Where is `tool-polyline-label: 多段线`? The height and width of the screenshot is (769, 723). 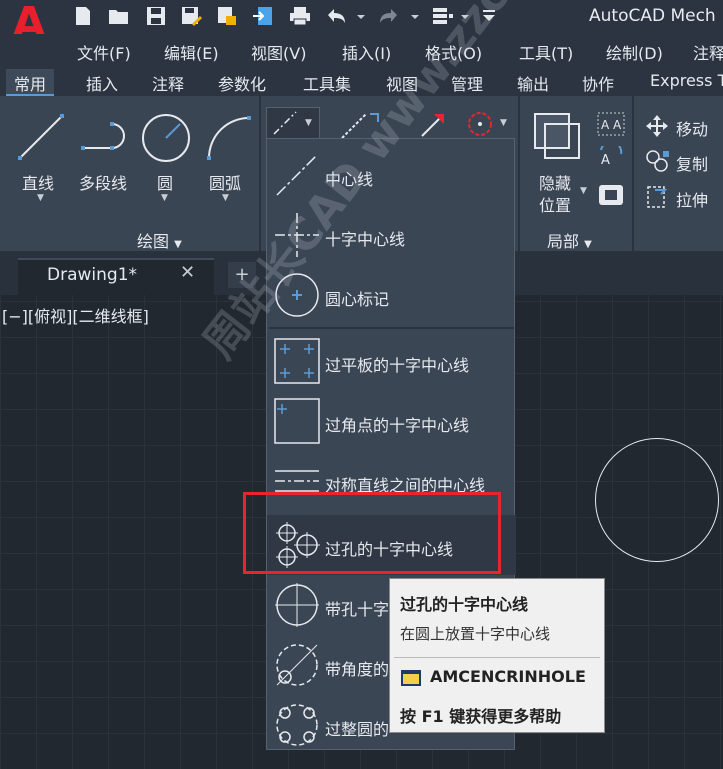 tool-polyline-label: 多段线 is located at coordinates (103, 182).